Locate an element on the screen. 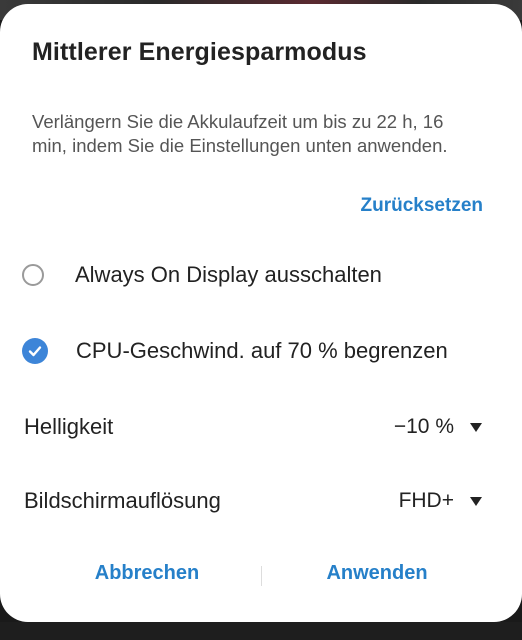  cancel-button: Abbrechen is located at coordinates (147, 577).